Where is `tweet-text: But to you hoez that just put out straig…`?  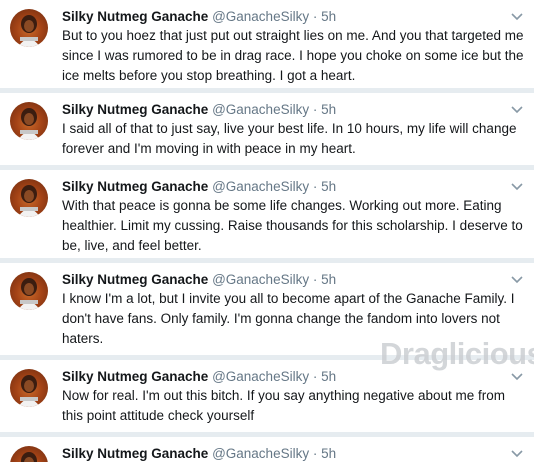 tweet-text: But to you hoez that just put out straig… is located at coordinates (293, 55).